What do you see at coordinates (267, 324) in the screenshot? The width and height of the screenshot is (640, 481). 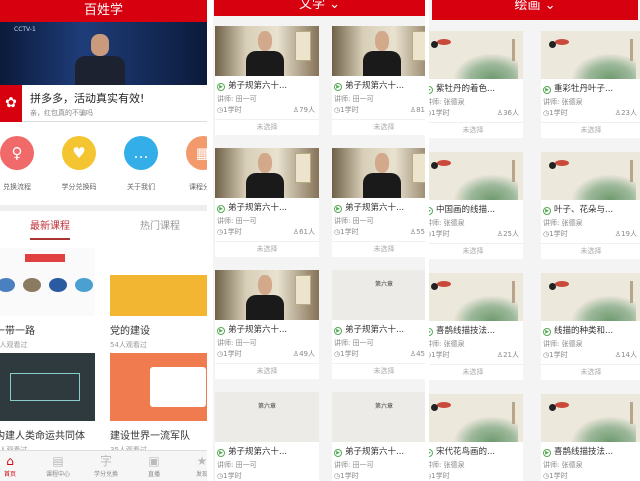 I see `course-card: ▶ 弟子规第六十... 讲师: 田一可 ◷1学时 ♙49人 未选择` at bounding box center [267, 324].